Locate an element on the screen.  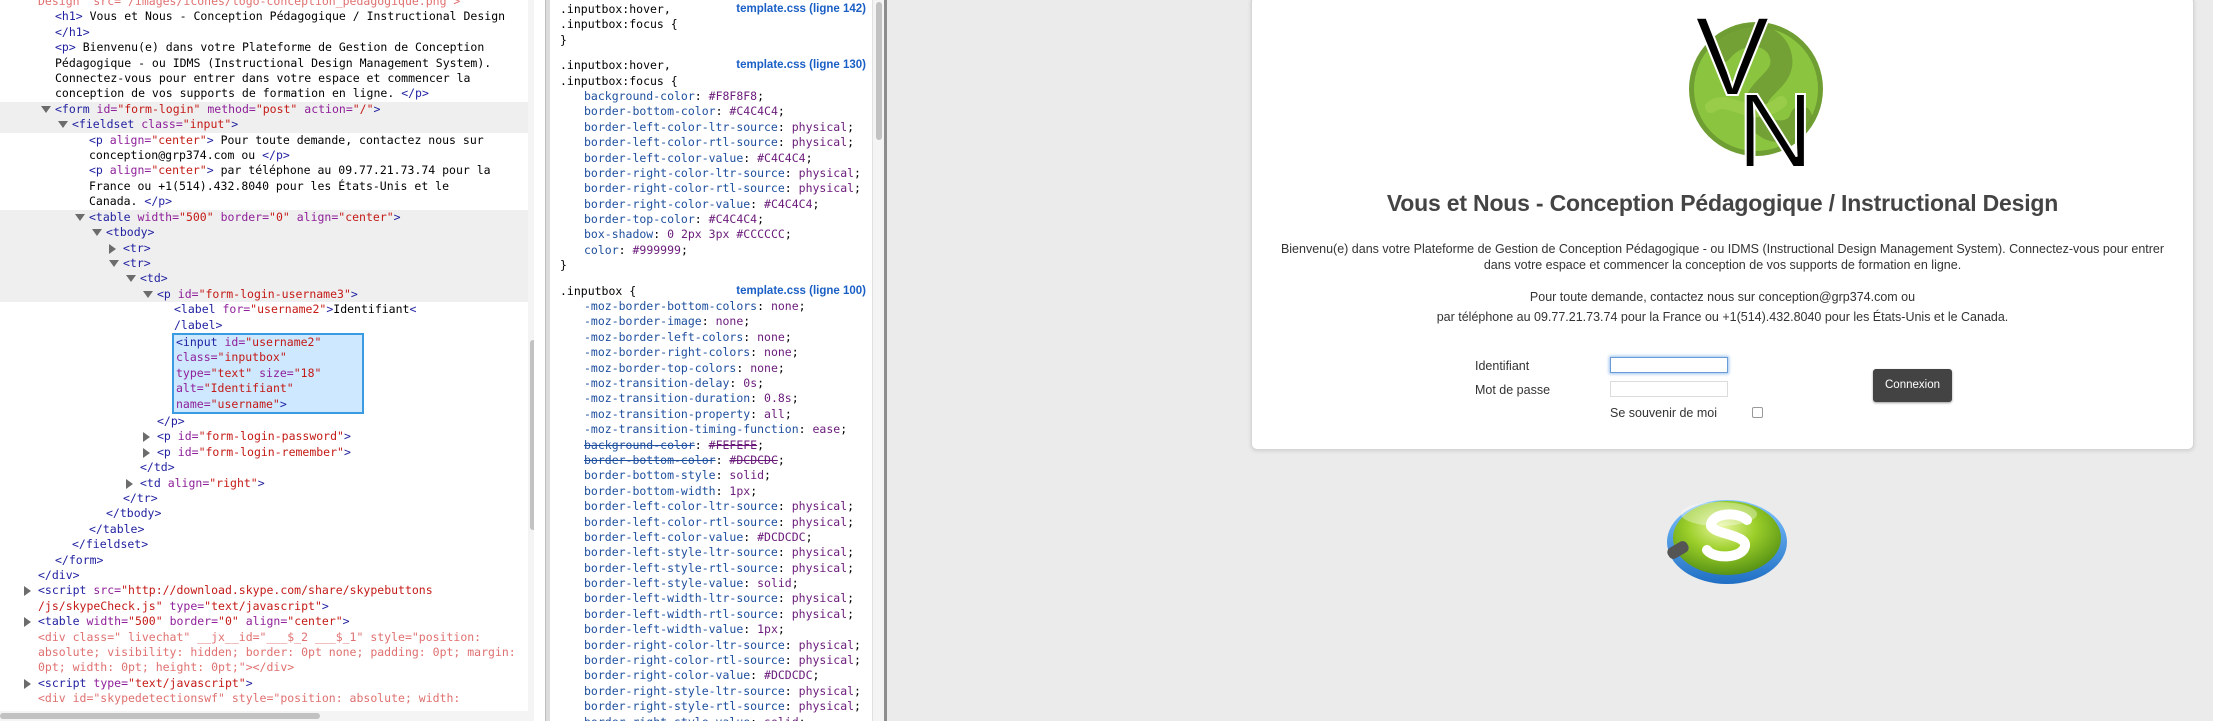
css-source-link: template.css (ligne 130) is located at coordinates (801, 65).